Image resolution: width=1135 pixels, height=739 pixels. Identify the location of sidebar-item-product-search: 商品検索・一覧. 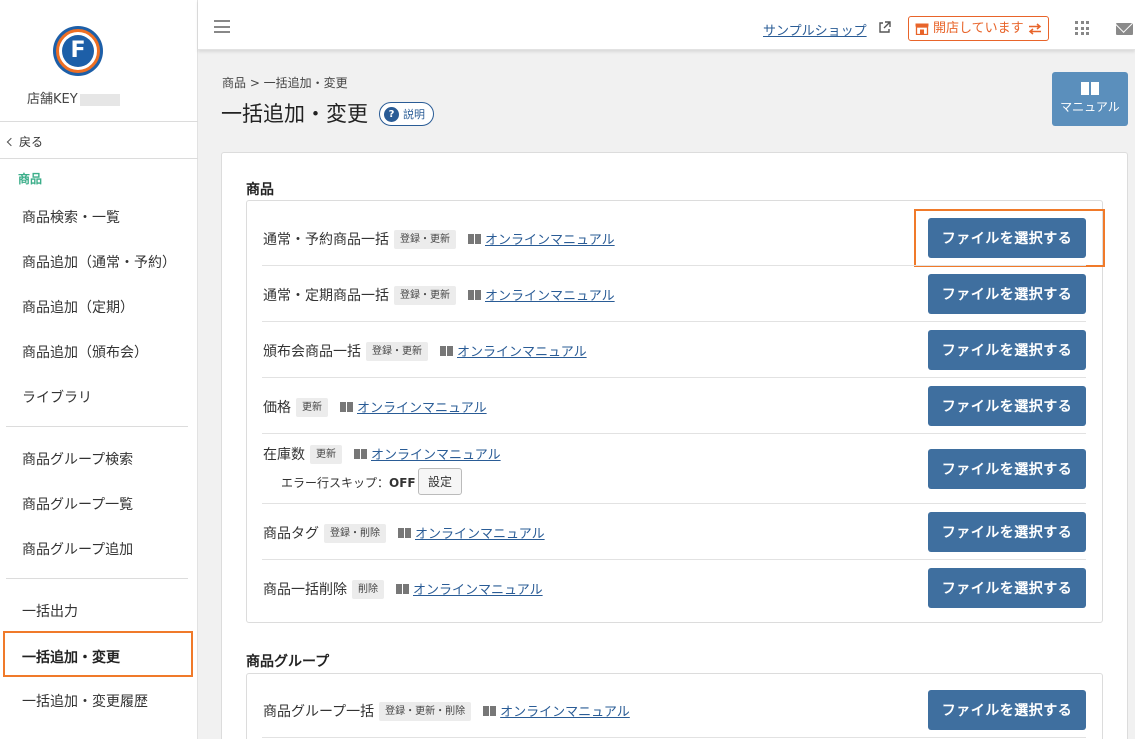
(71, 217).